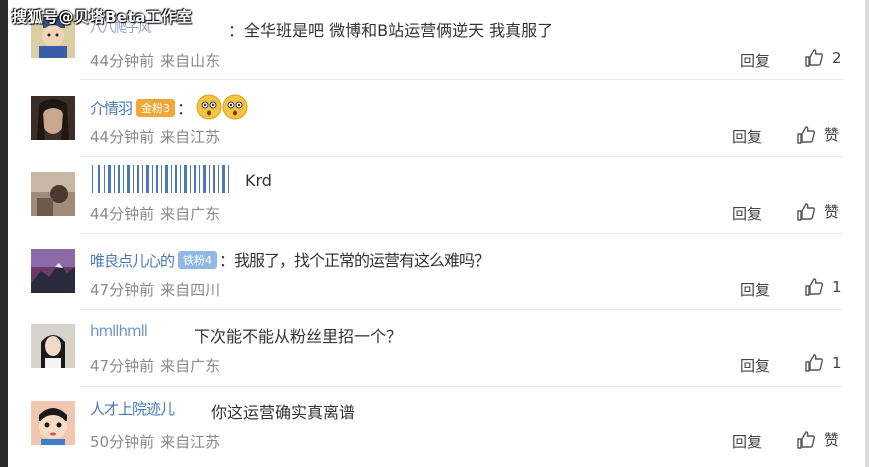 This screenshot has height=467, width=869. What do you see at coordinates (132, 261) in the screenshot?
I see `username-text: 唯良点儿心的` at bounding box center [132, 261].